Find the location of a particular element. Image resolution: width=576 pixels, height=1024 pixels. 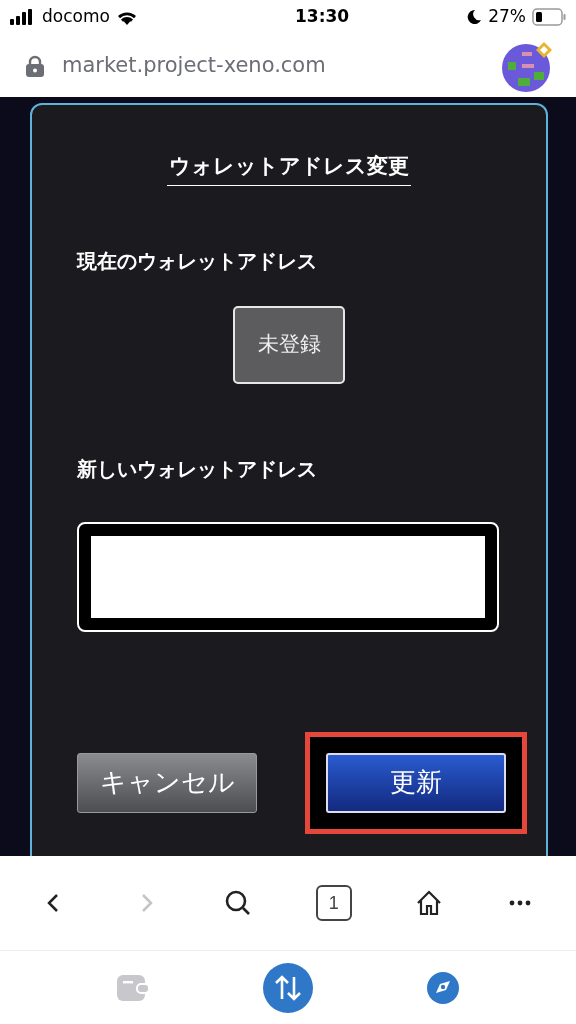

cancel-button: キャンセル is located at coordinates (167, 782).